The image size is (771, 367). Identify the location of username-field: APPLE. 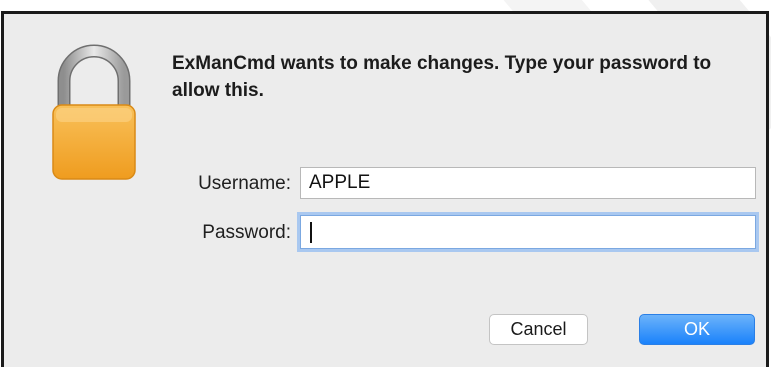
(528, 183).